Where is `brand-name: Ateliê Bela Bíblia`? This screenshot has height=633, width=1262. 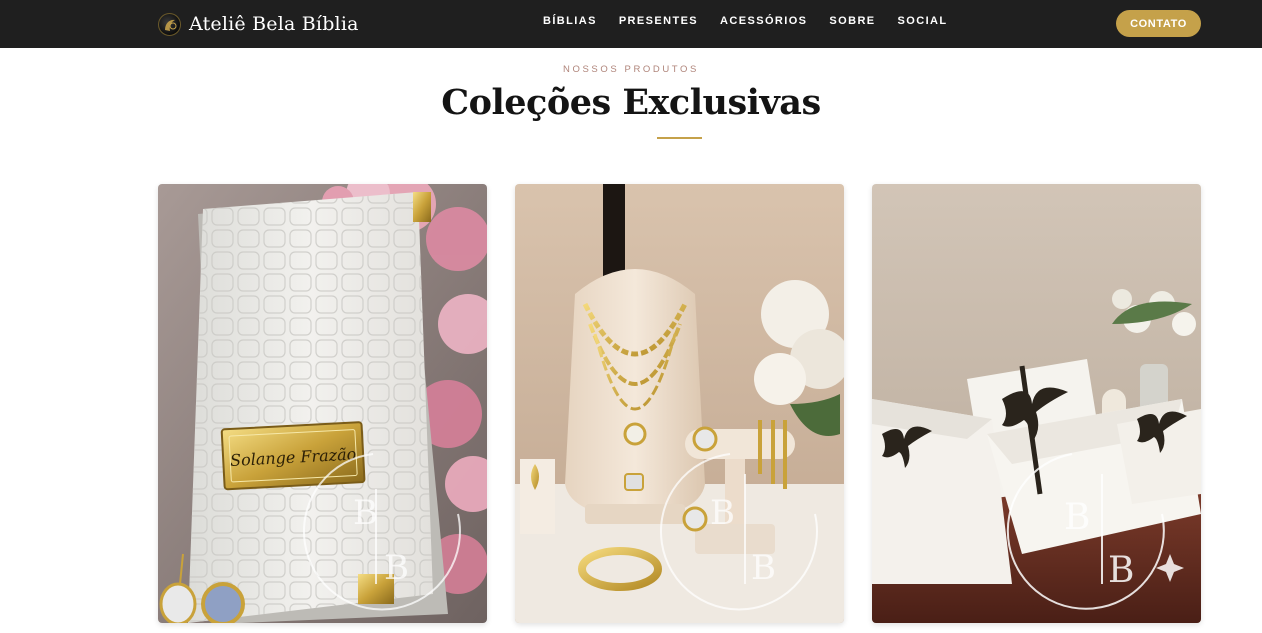 brand-name: Ateliê Bela Bíblia is located at coordinates (274, 24).